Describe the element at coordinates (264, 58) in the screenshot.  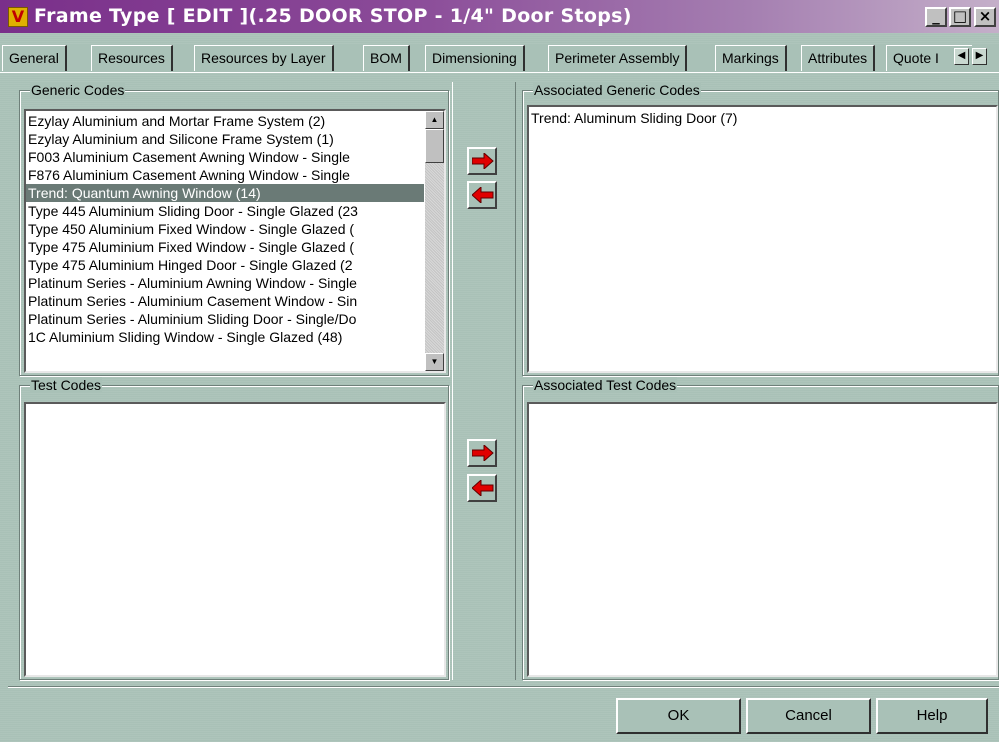
I see `tab-resources-by-layer: Resources by Layer` at that location.